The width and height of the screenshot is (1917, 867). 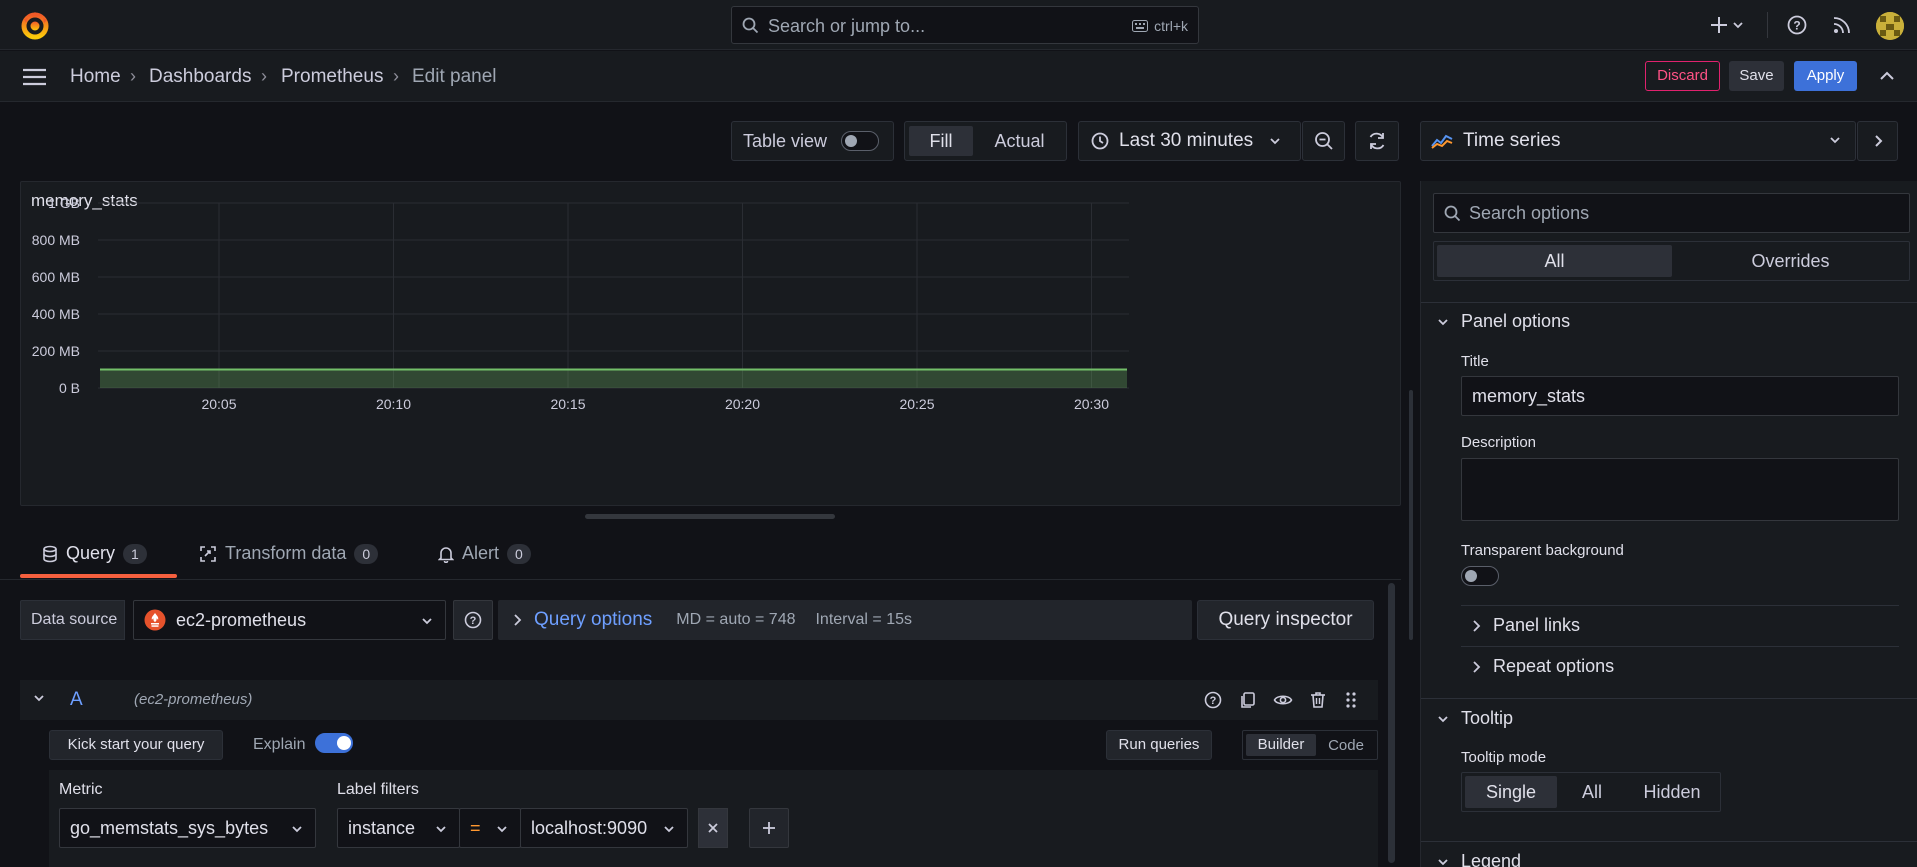 What do you see at coordinates (1756, 76) in the screenshot?
I see `save-button: Save` at bounding box center [1756, 76].